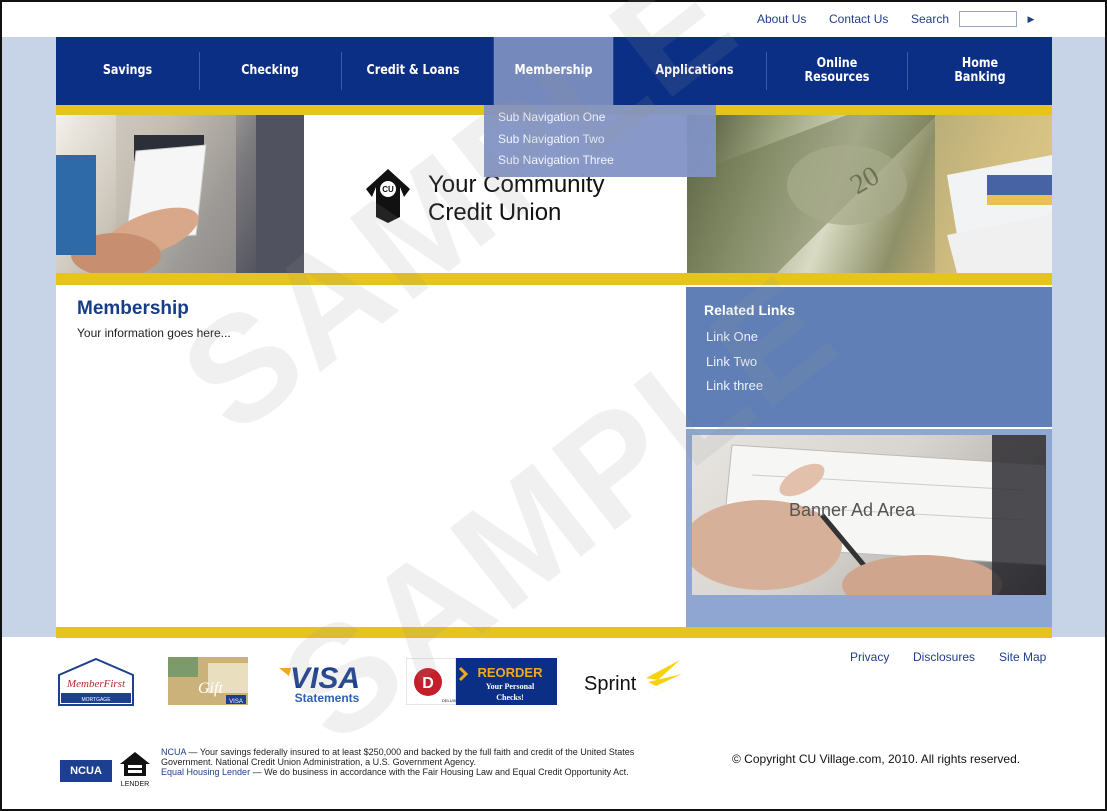  Describe the element at coordinates (210, 688) in the screenshot. I see `gift-text: Gift` at that location.